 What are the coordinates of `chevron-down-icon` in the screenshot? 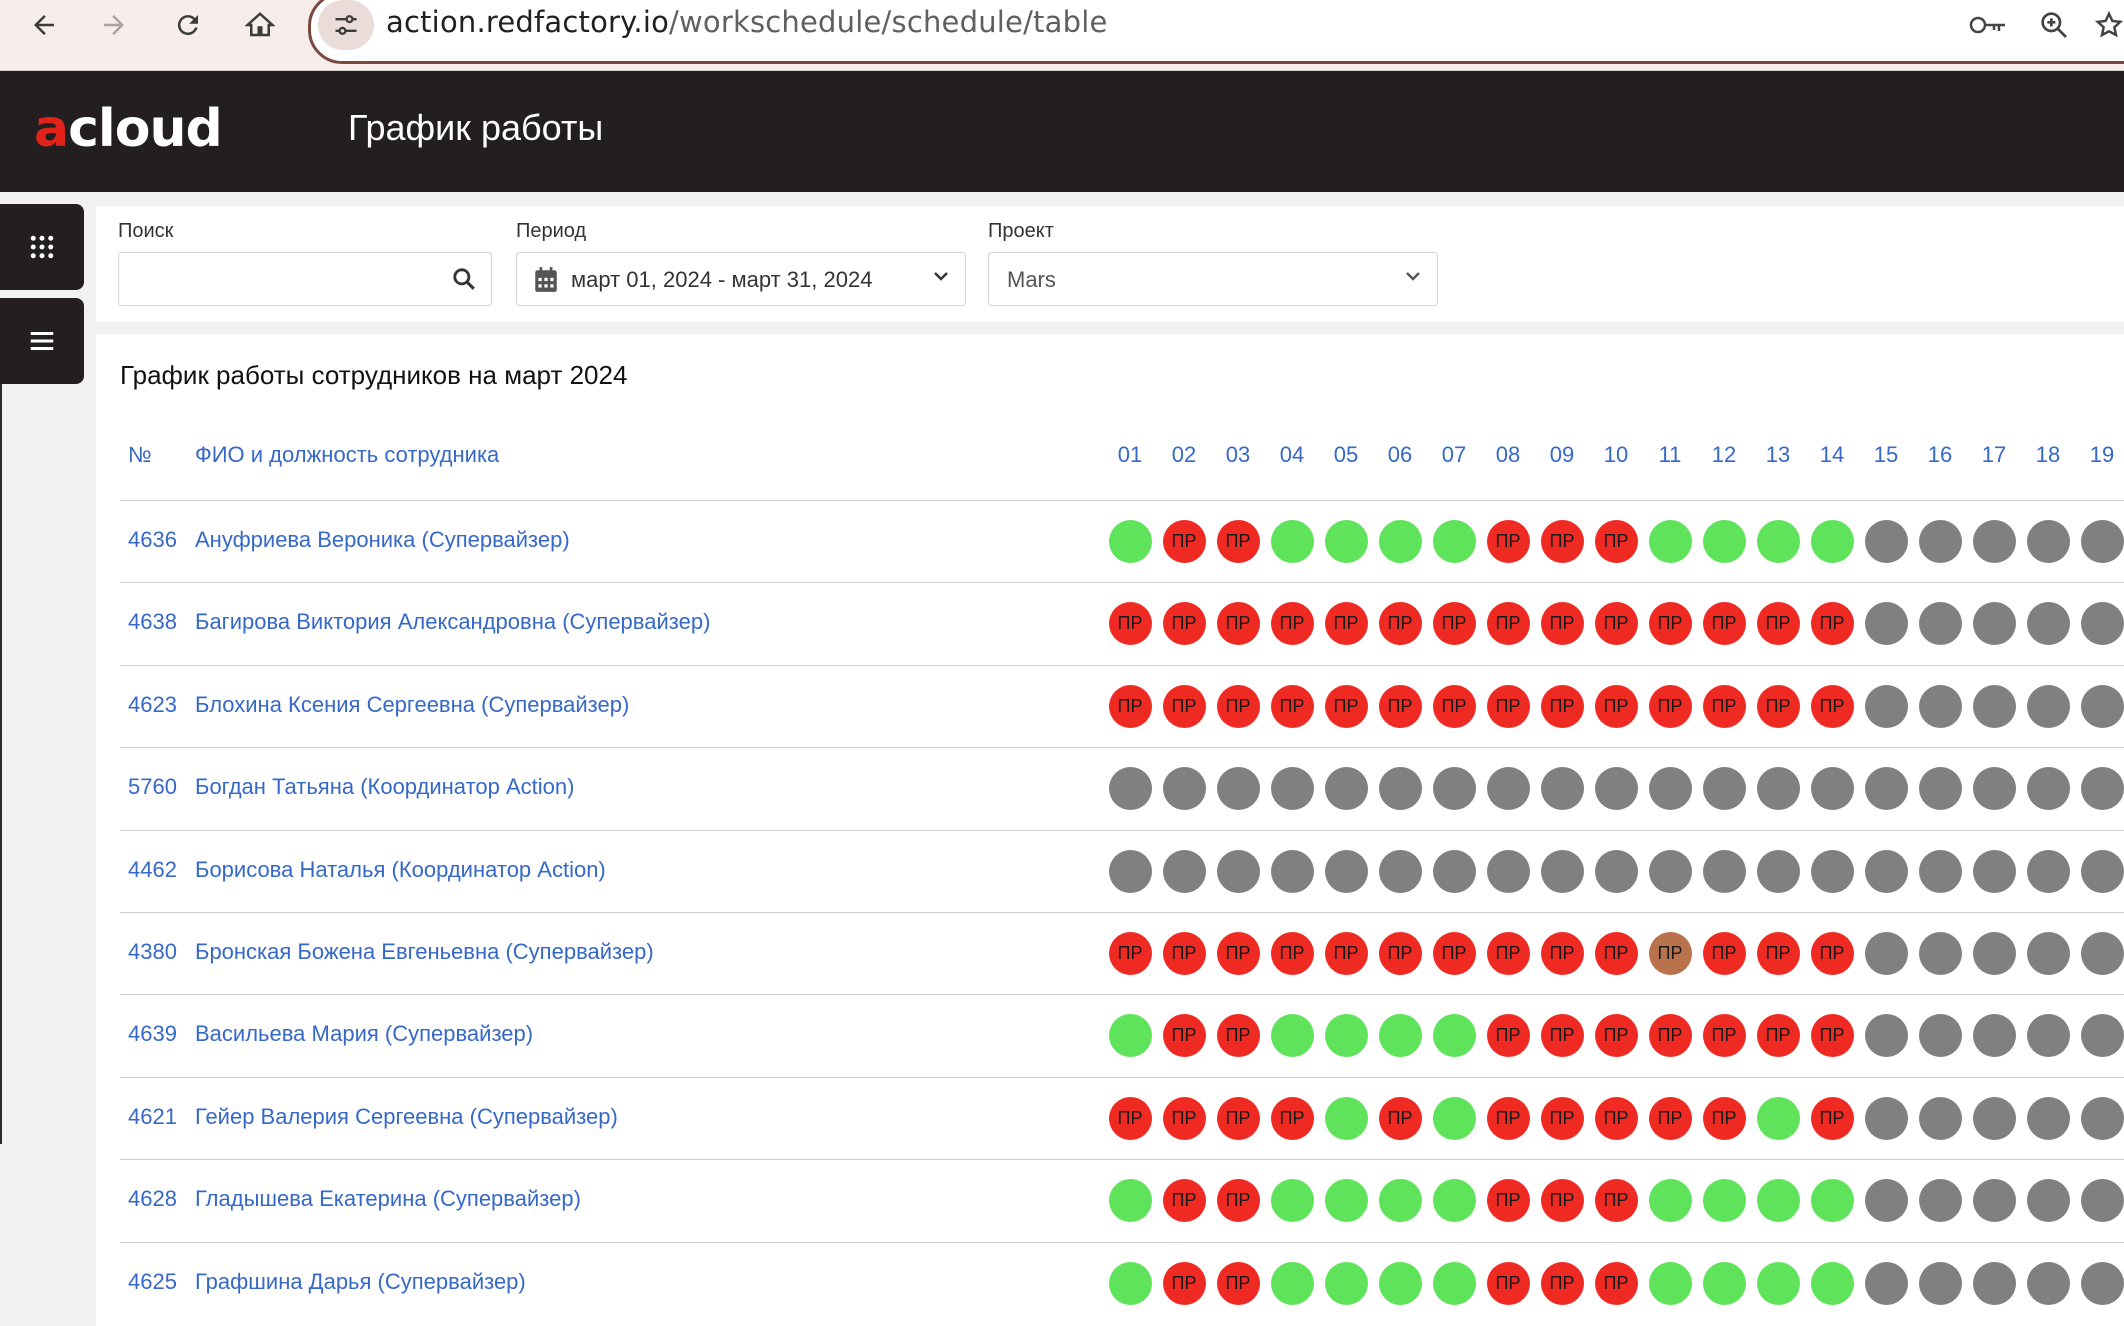 It's located at (941, 277).